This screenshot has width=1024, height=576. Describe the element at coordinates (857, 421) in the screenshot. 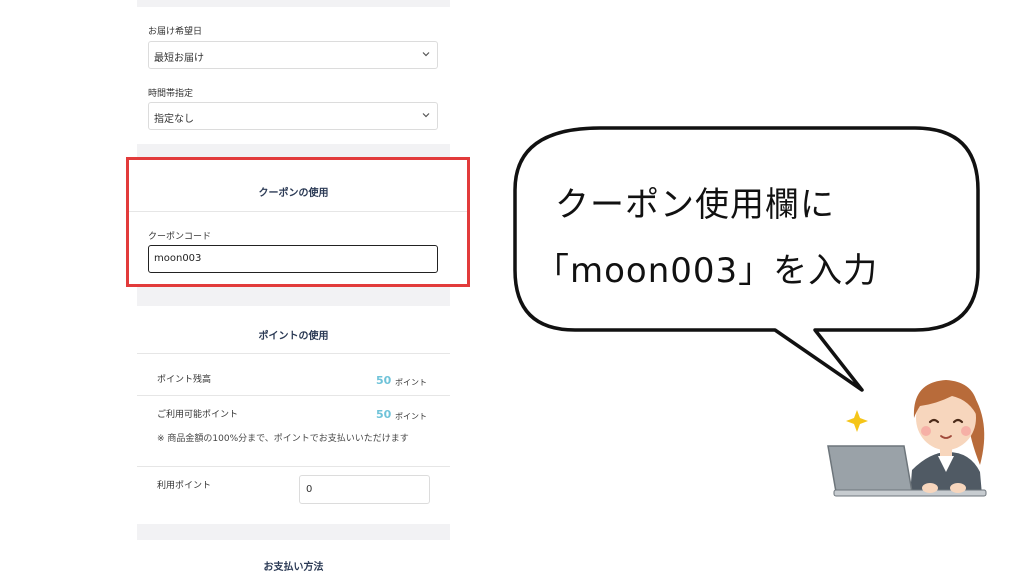

I see `sparkle-icon` at that location.